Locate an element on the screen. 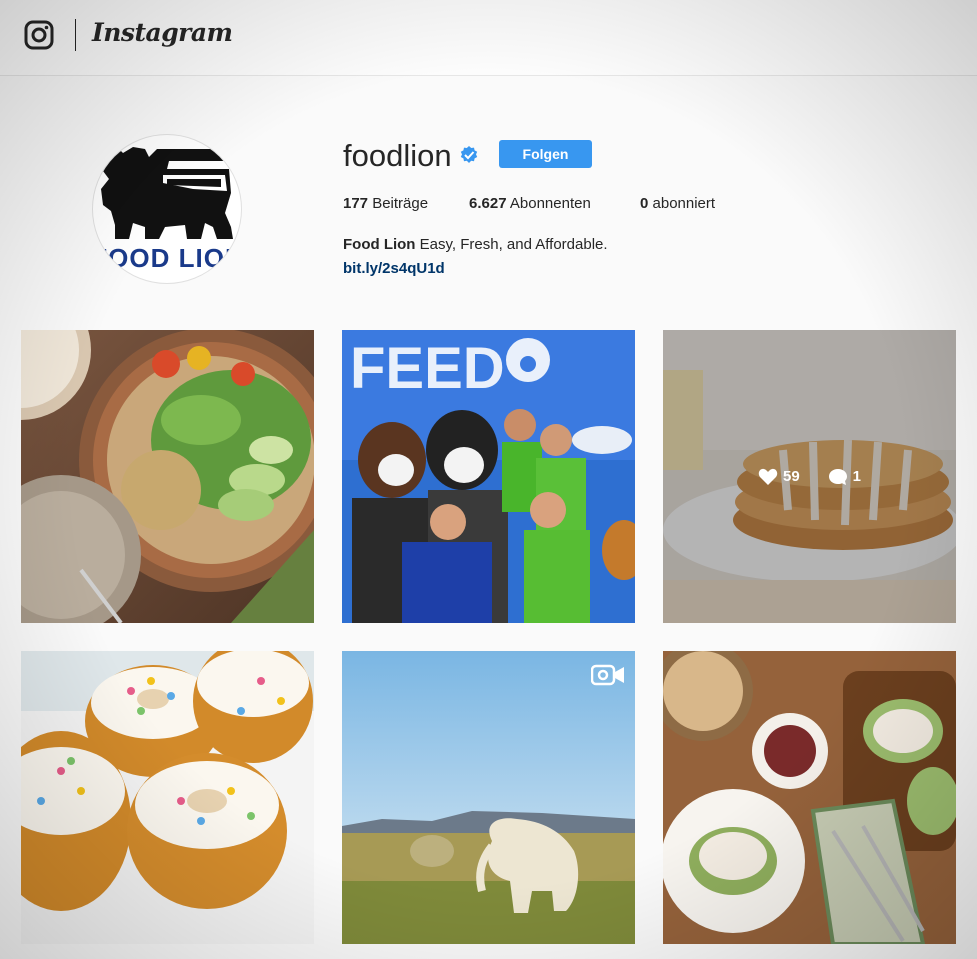 This screenshot has width=977, height=959. post-image-salad-bowl is located at coordinates (167, 476).